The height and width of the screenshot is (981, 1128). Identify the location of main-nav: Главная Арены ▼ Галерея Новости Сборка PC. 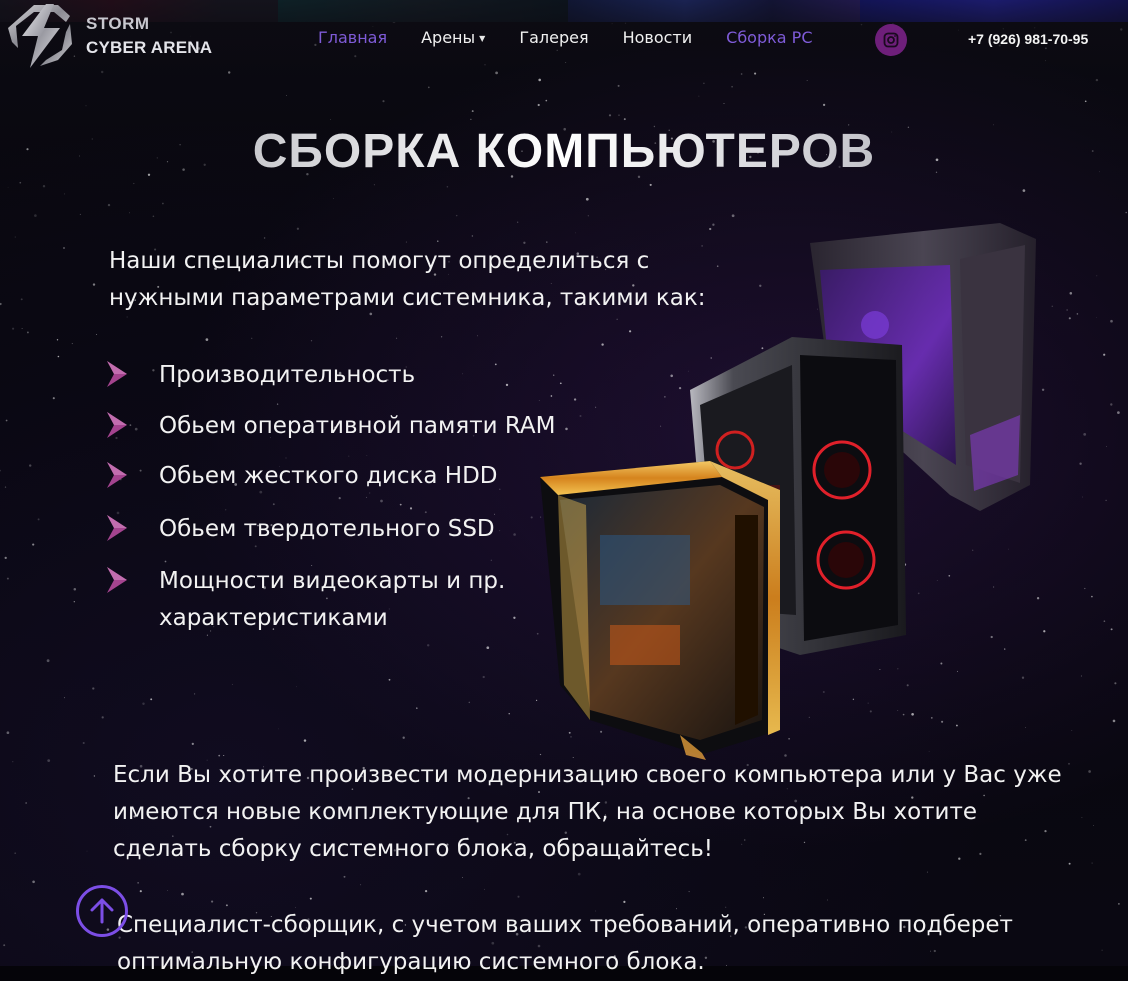
(582, 37).